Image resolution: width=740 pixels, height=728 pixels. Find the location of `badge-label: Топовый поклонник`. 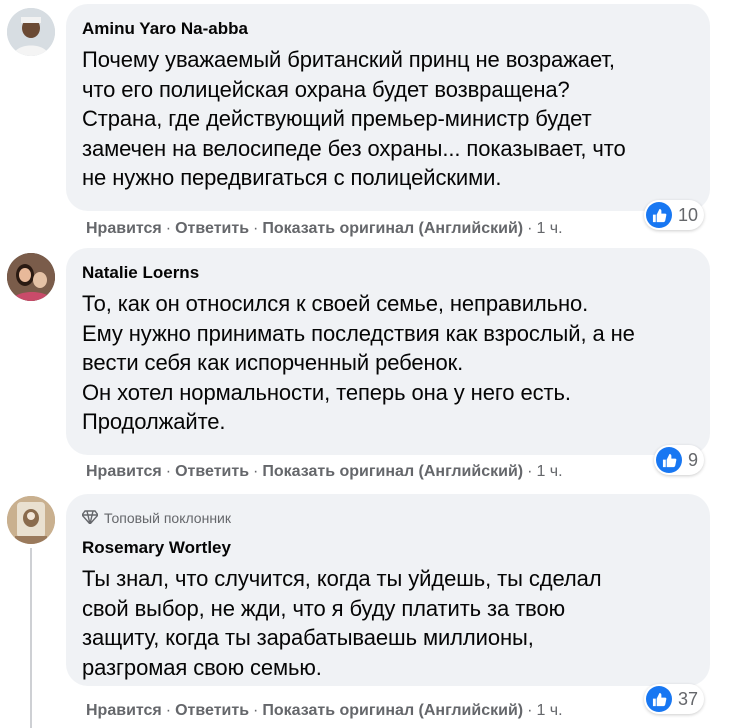

badge-label: Топовый поклонник is located at coordinates (167, 518).